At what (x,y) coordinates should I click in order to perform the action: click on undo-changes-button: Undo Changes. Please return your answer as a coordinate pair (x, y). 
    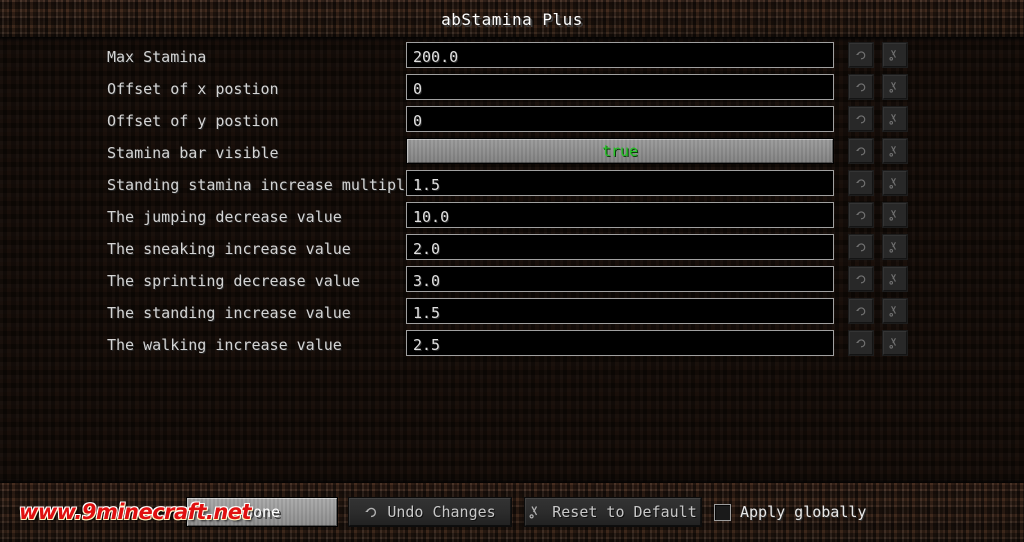
    Looking at the image, I should click on (430, 512).